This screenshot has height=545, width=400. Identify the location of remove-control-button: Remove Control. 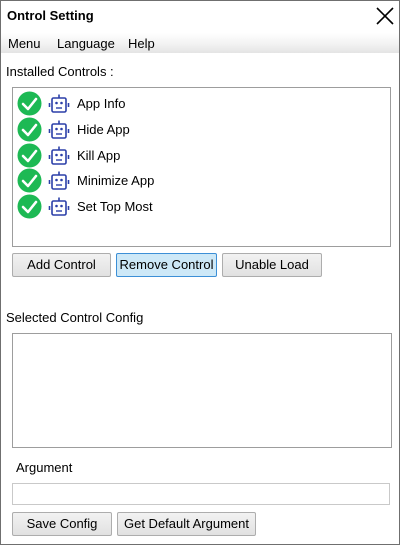
(166, 265).